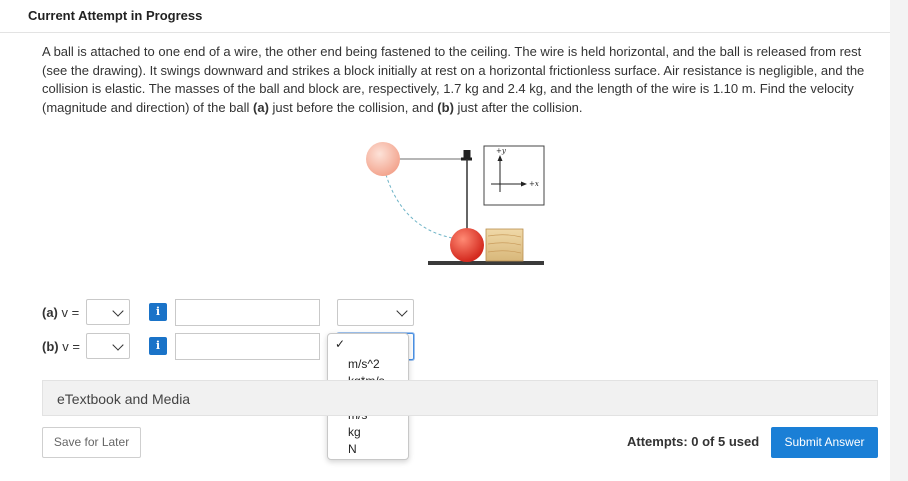 The image size is (908, 481). I want to click on save-for-later-button: Save for Later, so click(91, 442).